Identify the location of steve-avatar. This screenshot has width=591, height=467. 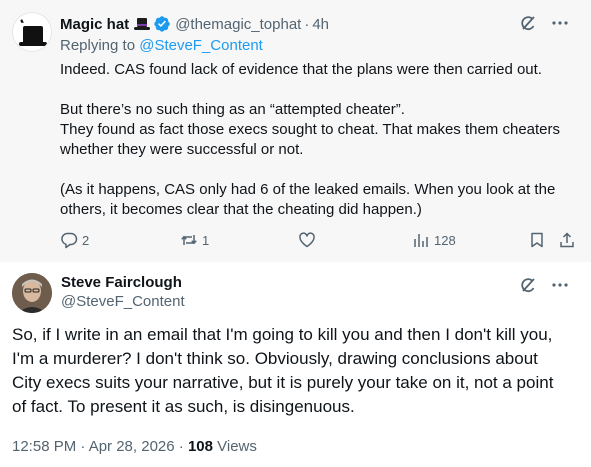
(32, 293).